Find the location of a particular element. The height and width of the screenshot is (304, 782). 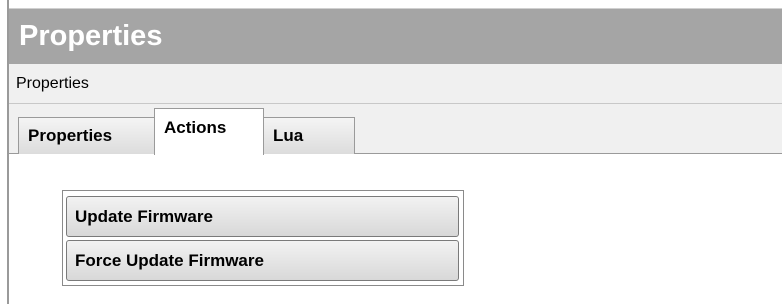

tab-lua: Lua is located at coordinates (309, 135).